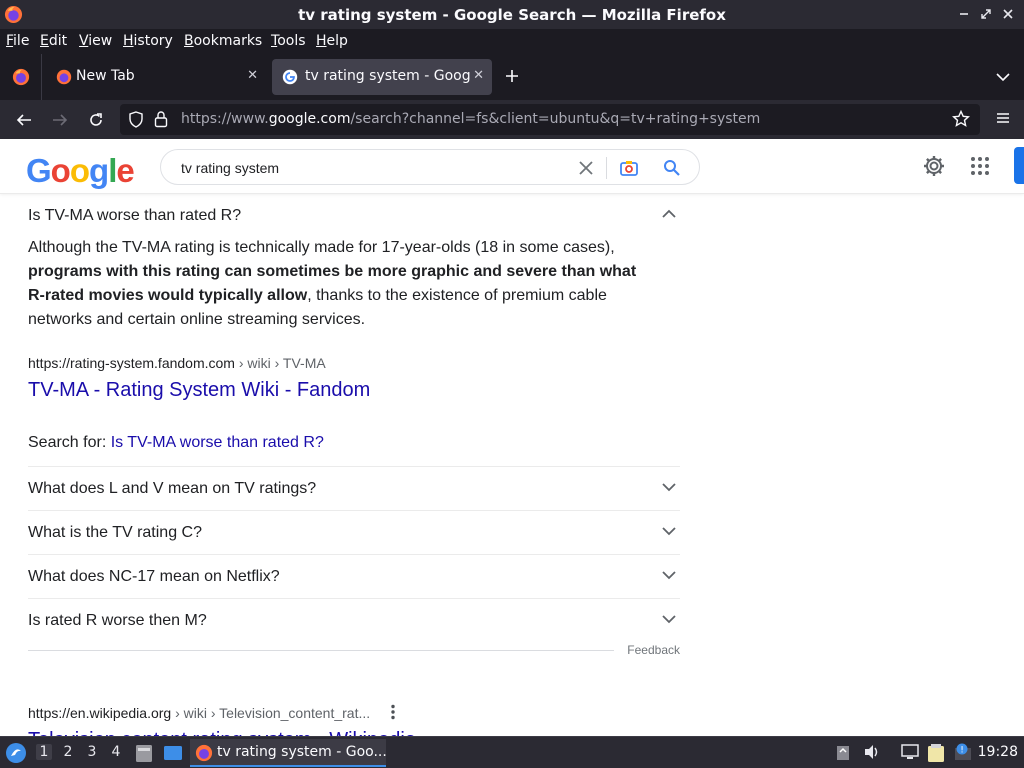 The width and height of the screenshot is (1024, 768). Describe the element at coordinates (217, 442) in the screenshot. I see `search-for-link: Is TV-MA worse than rated R?` at that location.